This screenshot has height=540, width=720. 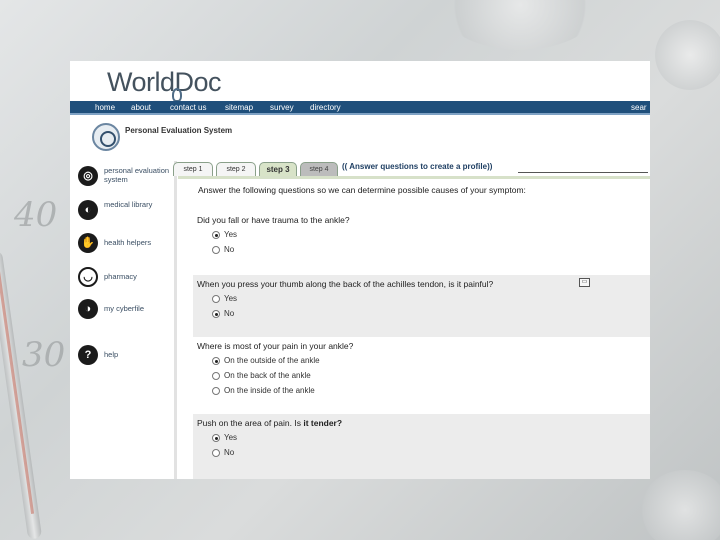 I want to click on question-text: Push on the area of pain. Is it tender?, so click(x=269, y=423).